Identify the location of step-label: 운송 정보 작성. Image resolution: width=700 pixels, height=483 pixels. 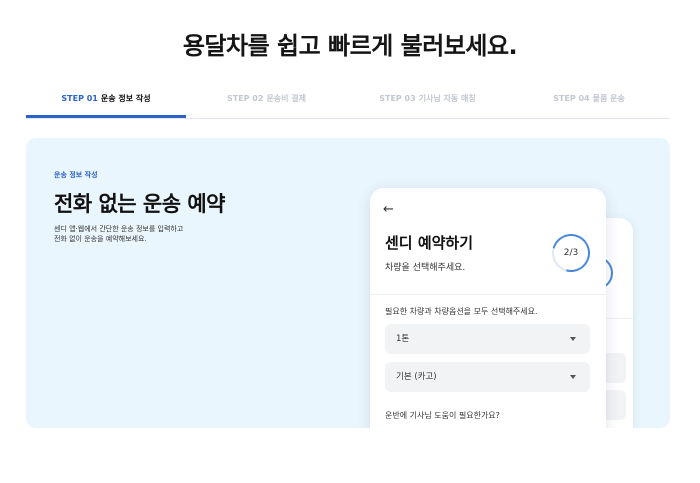
(125, 98).